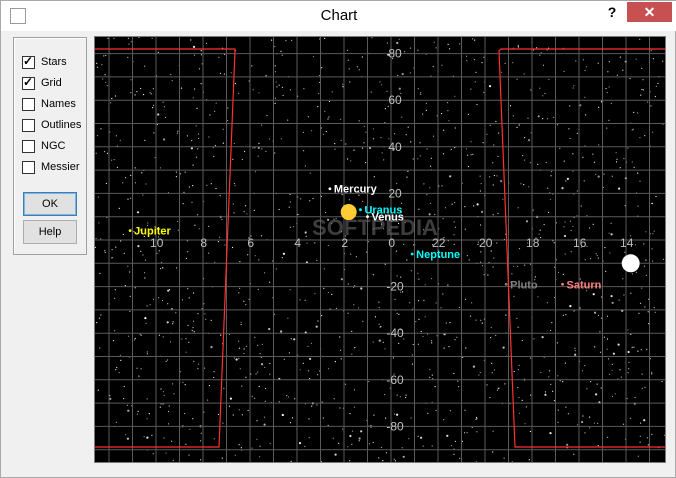  What do you see at coordinates (51, 125) in the screenshot?
I see `outlines-checkbox: Outlines` at bounding box center [51, 125].